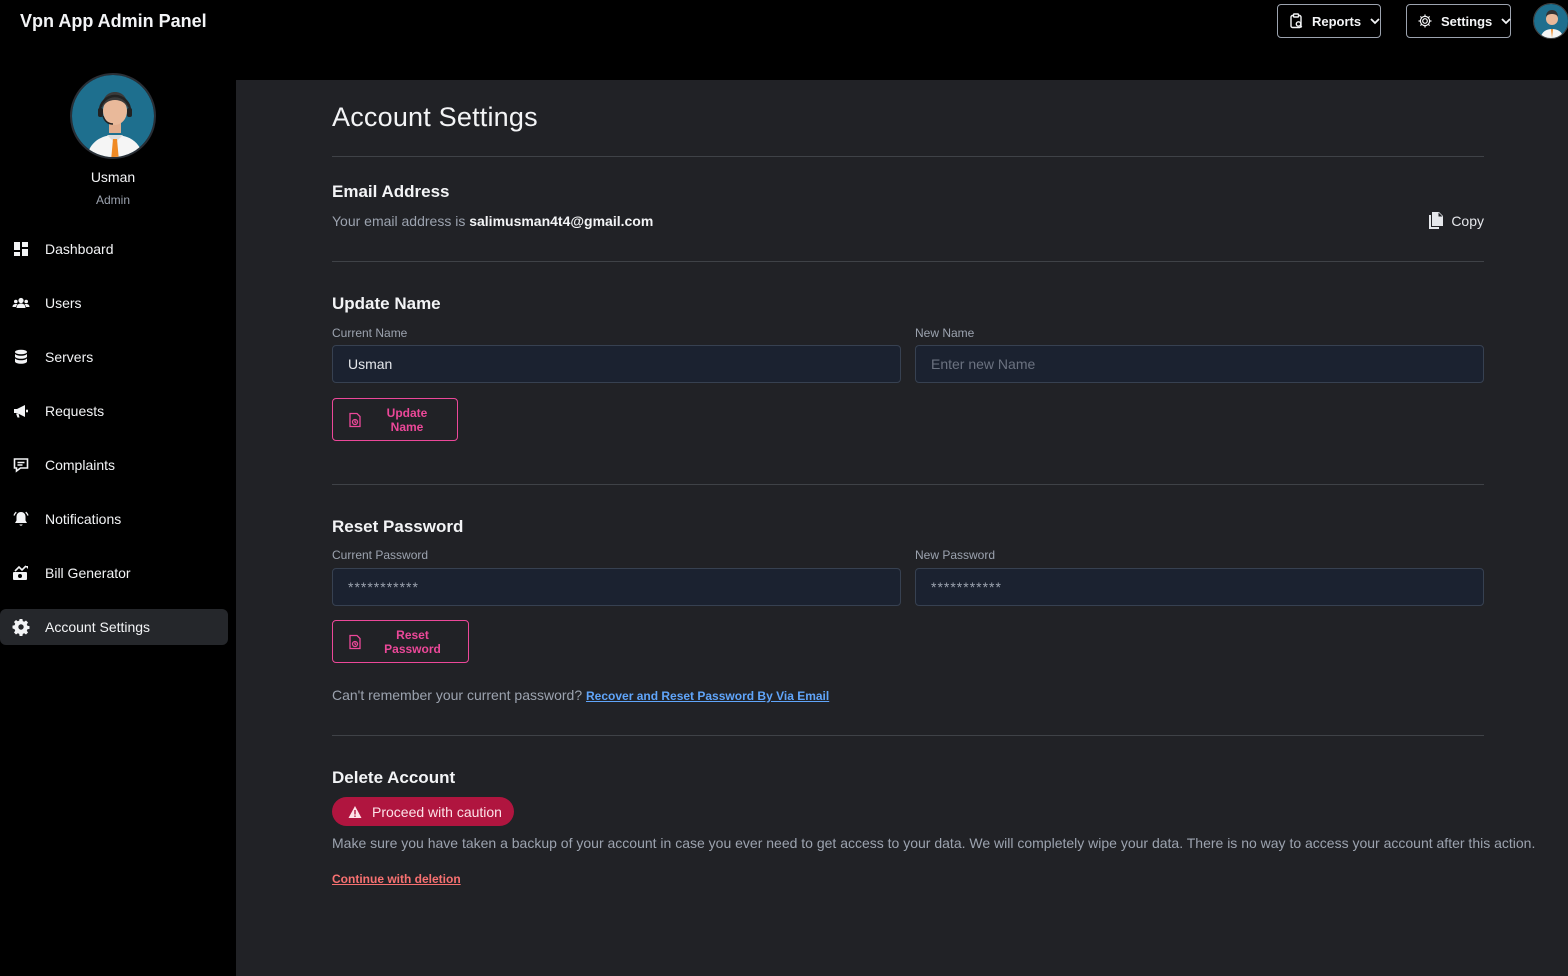 Image resolution: width=1568 pixels, height=976 pixels. Describe the element at coordinates (1337, 21) in the screenshot. I see `reports-label: Reports` at that location.